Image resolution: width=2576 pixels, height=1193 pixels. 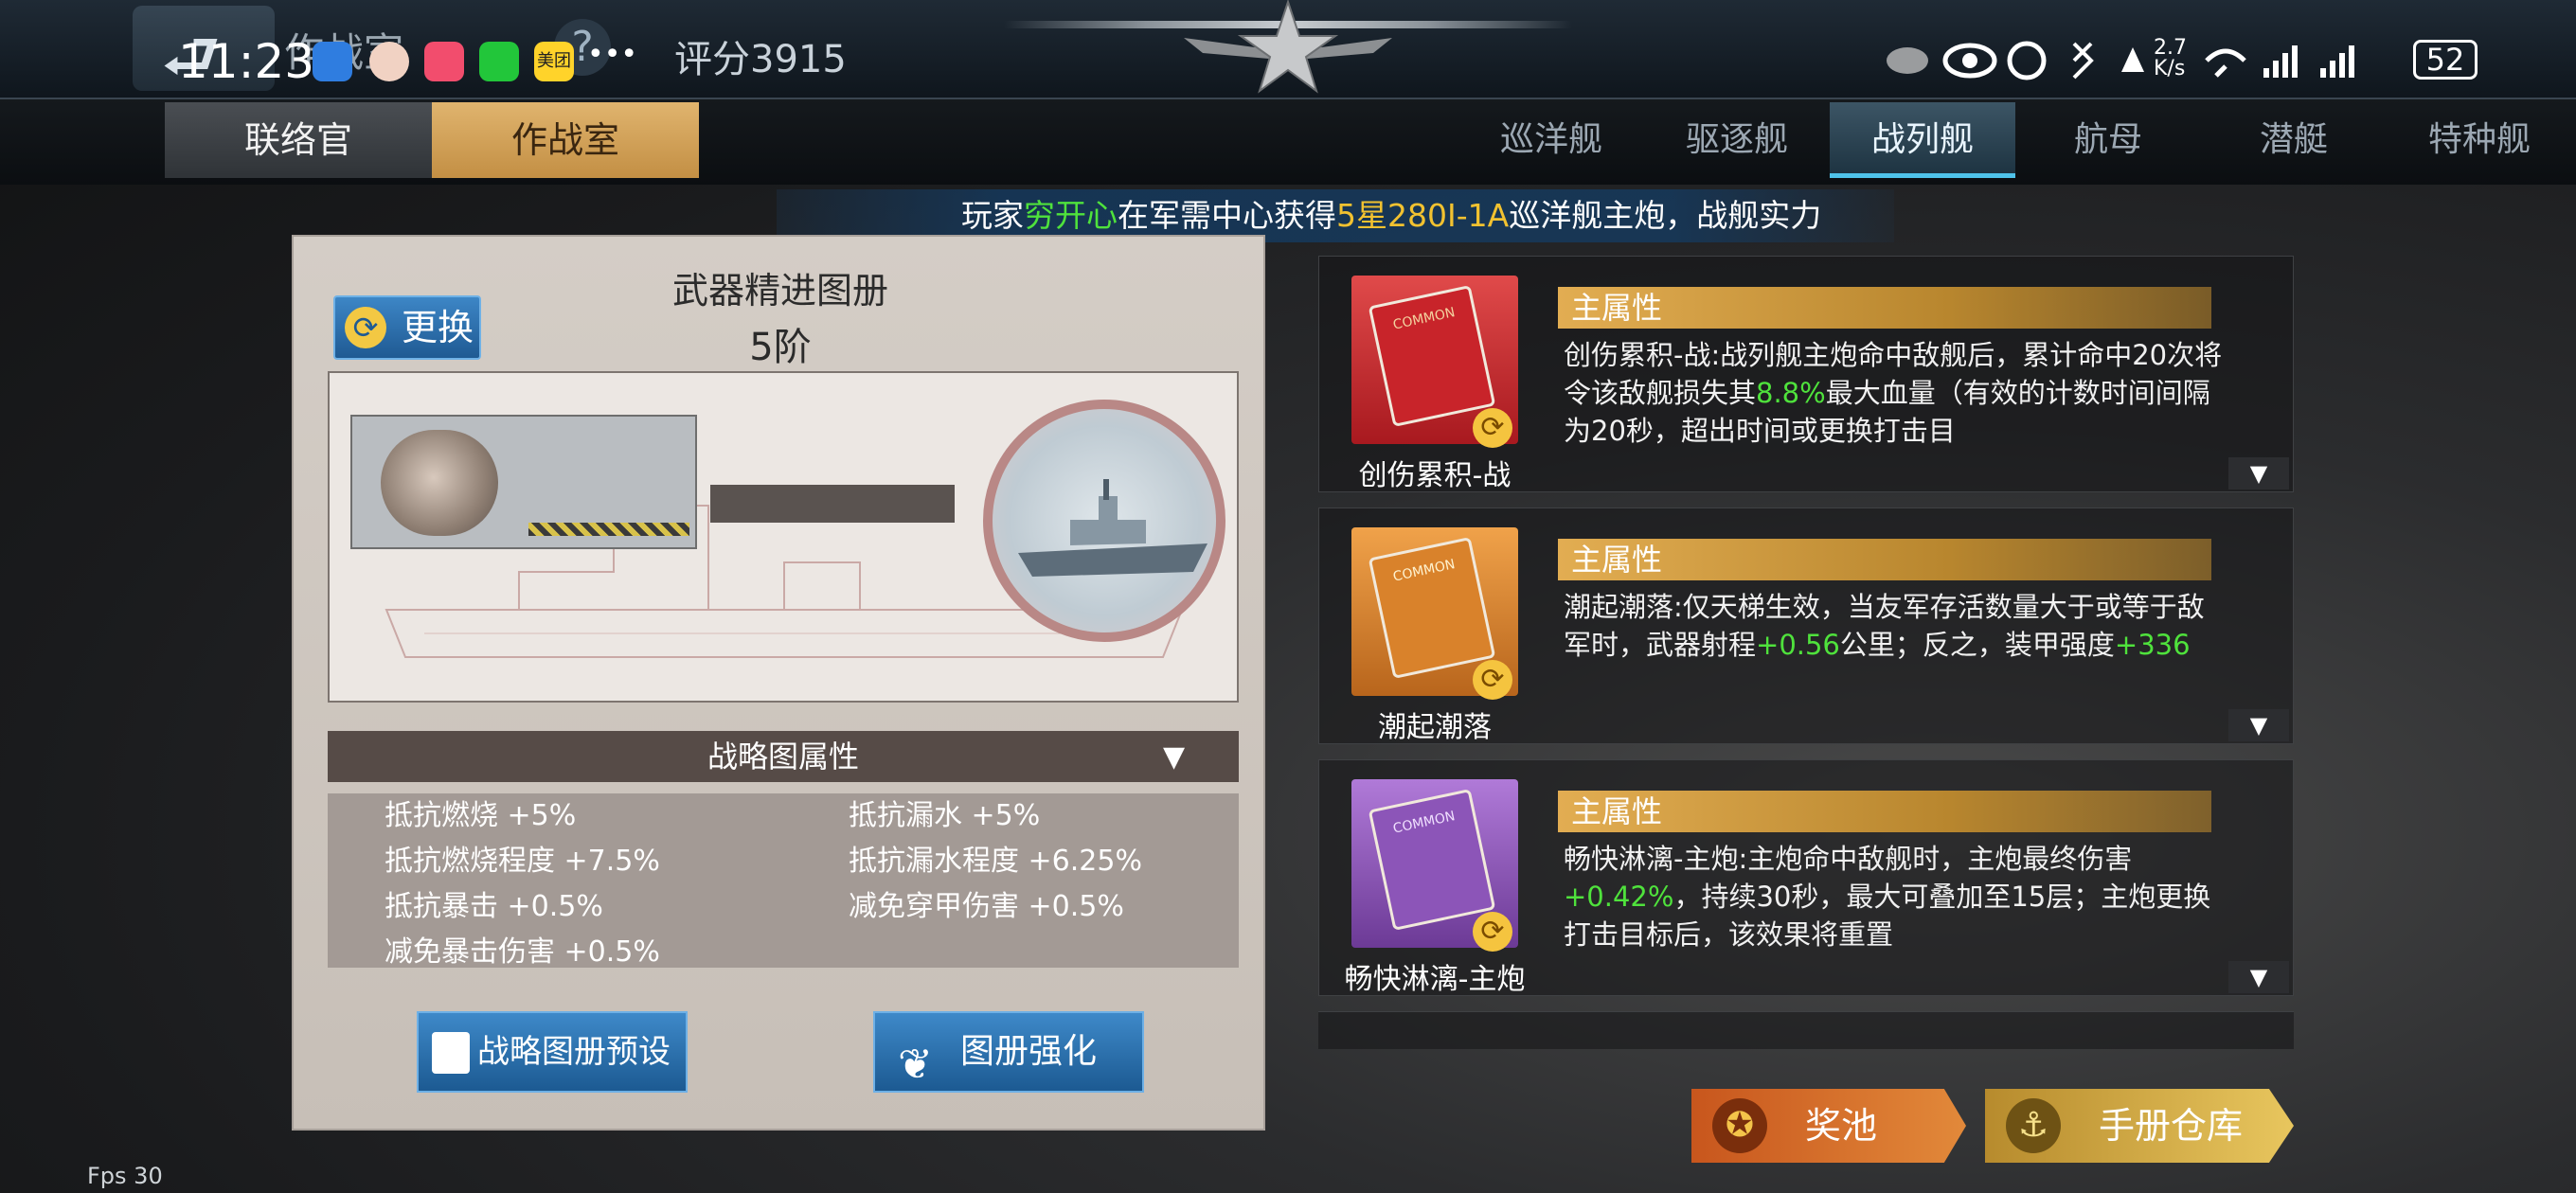 I want to click on manual-book-red-icon: COMMON ⟳, so click(x=1434, y=362).